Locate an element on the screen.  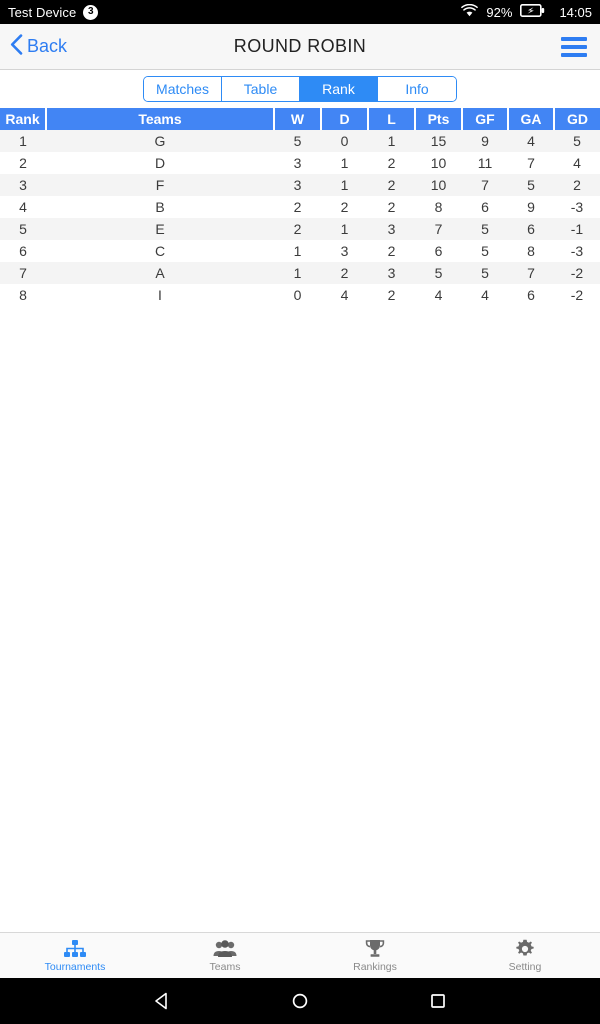
cell-team: E is located at coordinates (160, 229).